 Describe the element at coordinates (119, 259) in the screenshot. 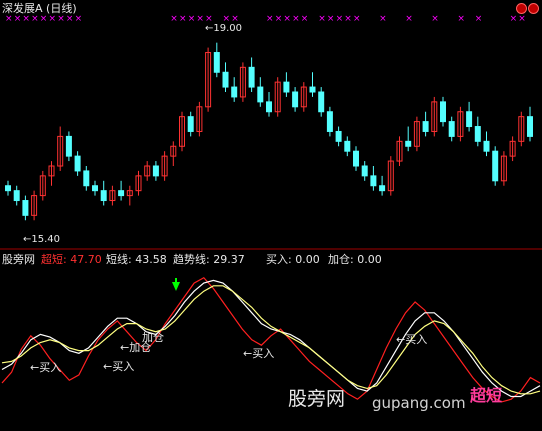

I see `short-label: 短线:` at that location.